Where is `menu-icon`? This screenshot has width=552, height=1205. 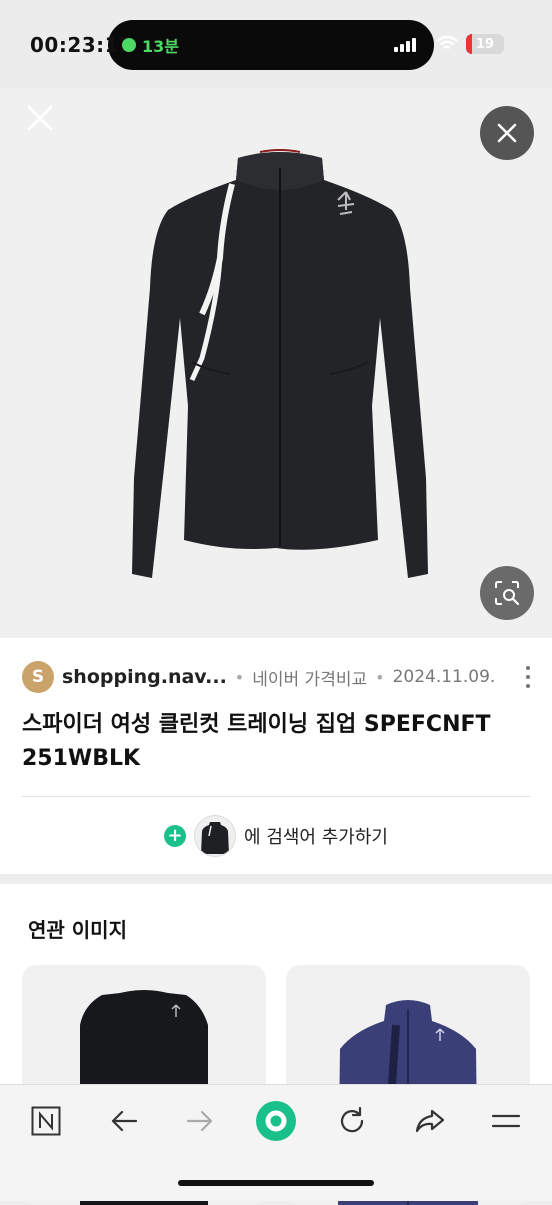
menu-icon is located at coordinates (506, 1121).